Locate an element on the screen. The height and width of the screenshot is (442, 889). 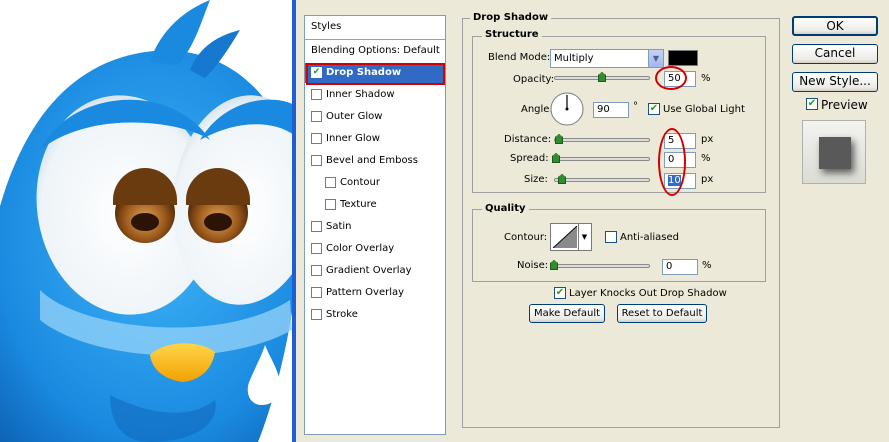
ok-button: OK is located at coordinates (835, 26).